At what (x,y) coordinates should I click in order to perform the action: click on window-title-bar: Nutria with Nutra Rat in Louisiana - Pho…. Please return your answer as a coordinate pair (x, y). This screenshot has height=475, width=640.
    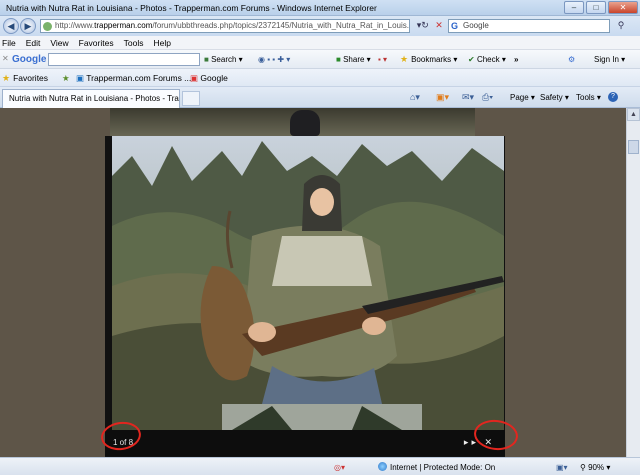
    Looking at the image, I should click on (320, 8).